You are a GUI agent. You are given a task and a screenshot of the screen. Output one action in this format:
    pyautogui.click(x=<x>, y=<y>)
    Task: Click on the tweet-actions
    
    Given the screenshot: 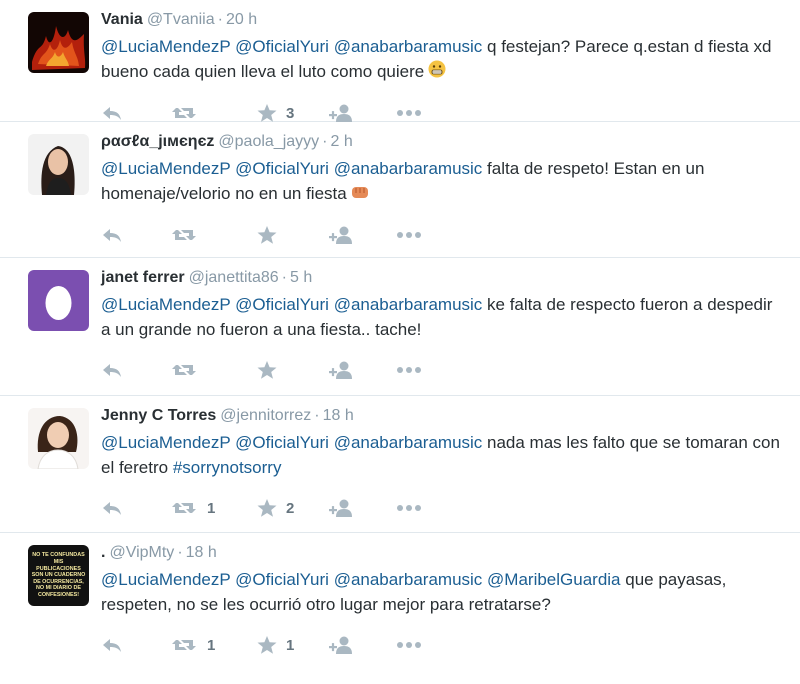 What is the action you would take?
    pyautogui.click(x=443, y=235)
    